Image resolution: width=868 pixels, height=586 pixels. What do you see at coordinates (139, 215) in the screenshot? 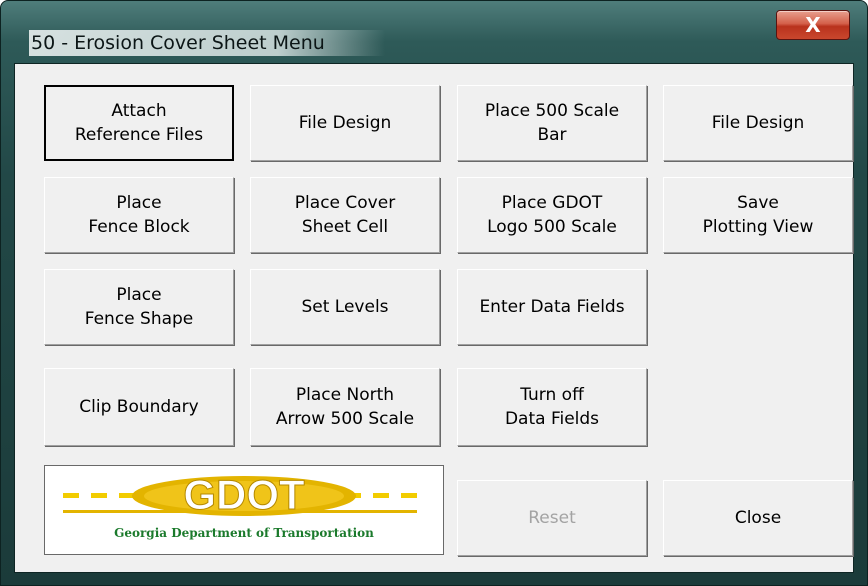
I see `place-fence-block-button: Place Fence Block` at bounding box center [139, 215].